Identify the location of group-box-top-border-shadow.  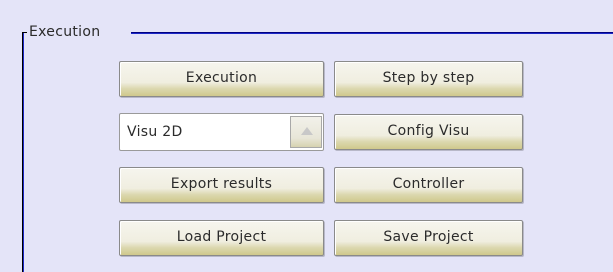
(372, 32).